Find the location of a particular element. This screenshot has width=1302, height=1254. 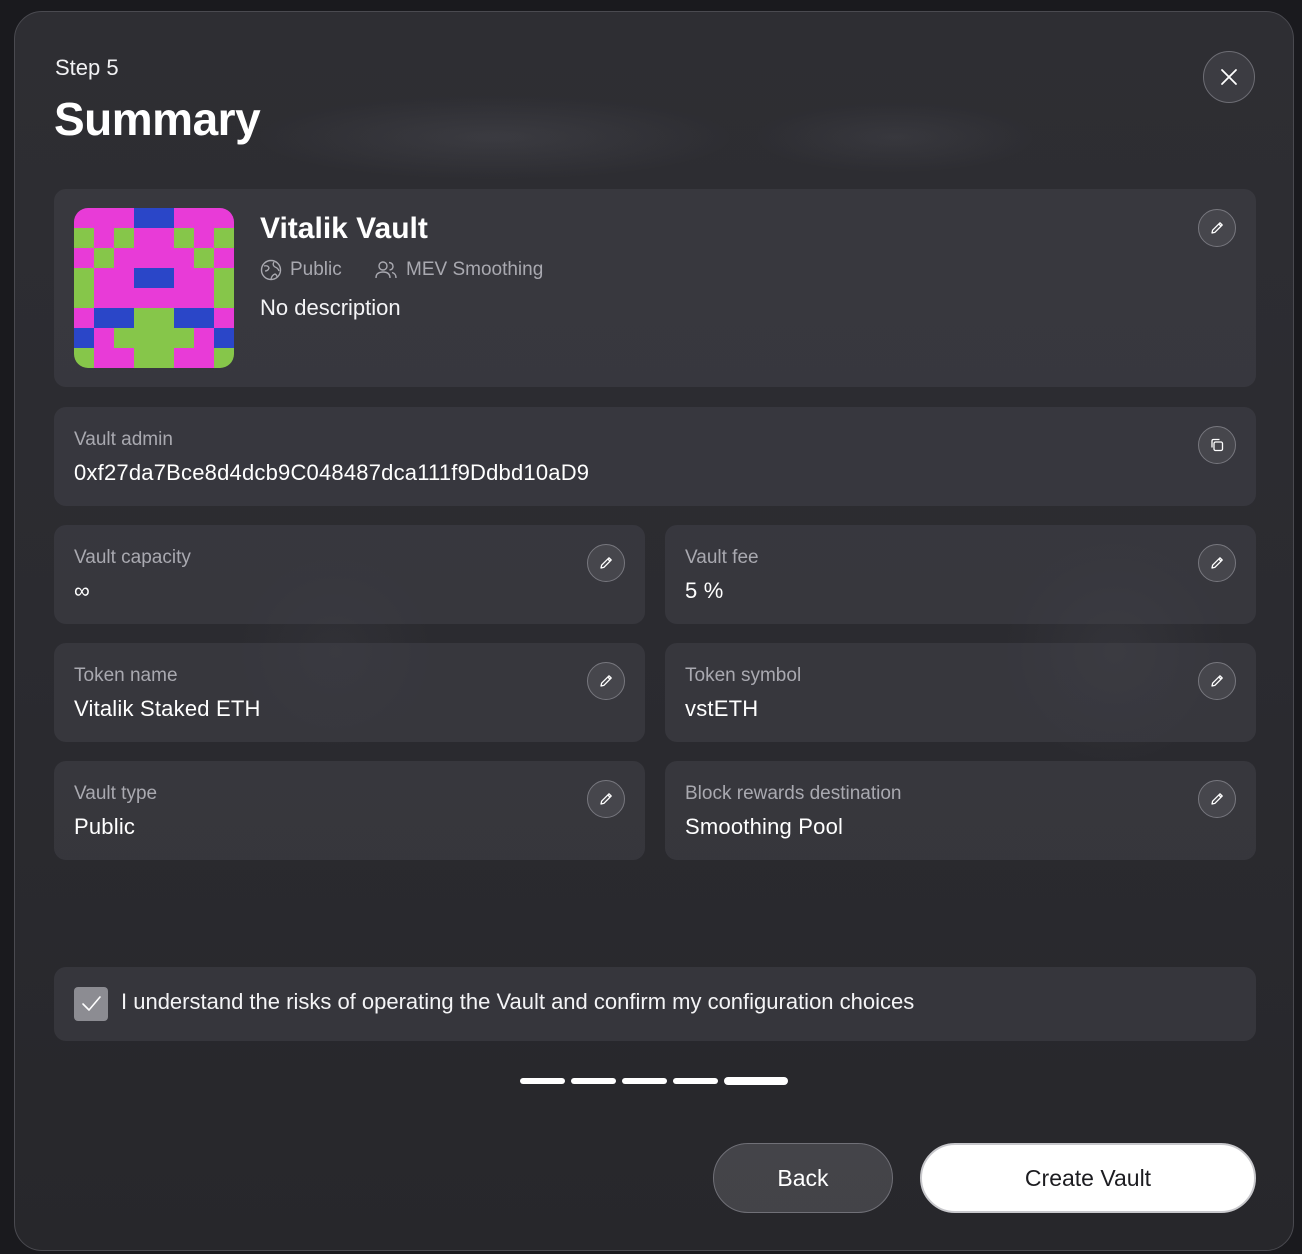

rewards-destination-value: Smoothing Pool is located at coordinates (764, 826).